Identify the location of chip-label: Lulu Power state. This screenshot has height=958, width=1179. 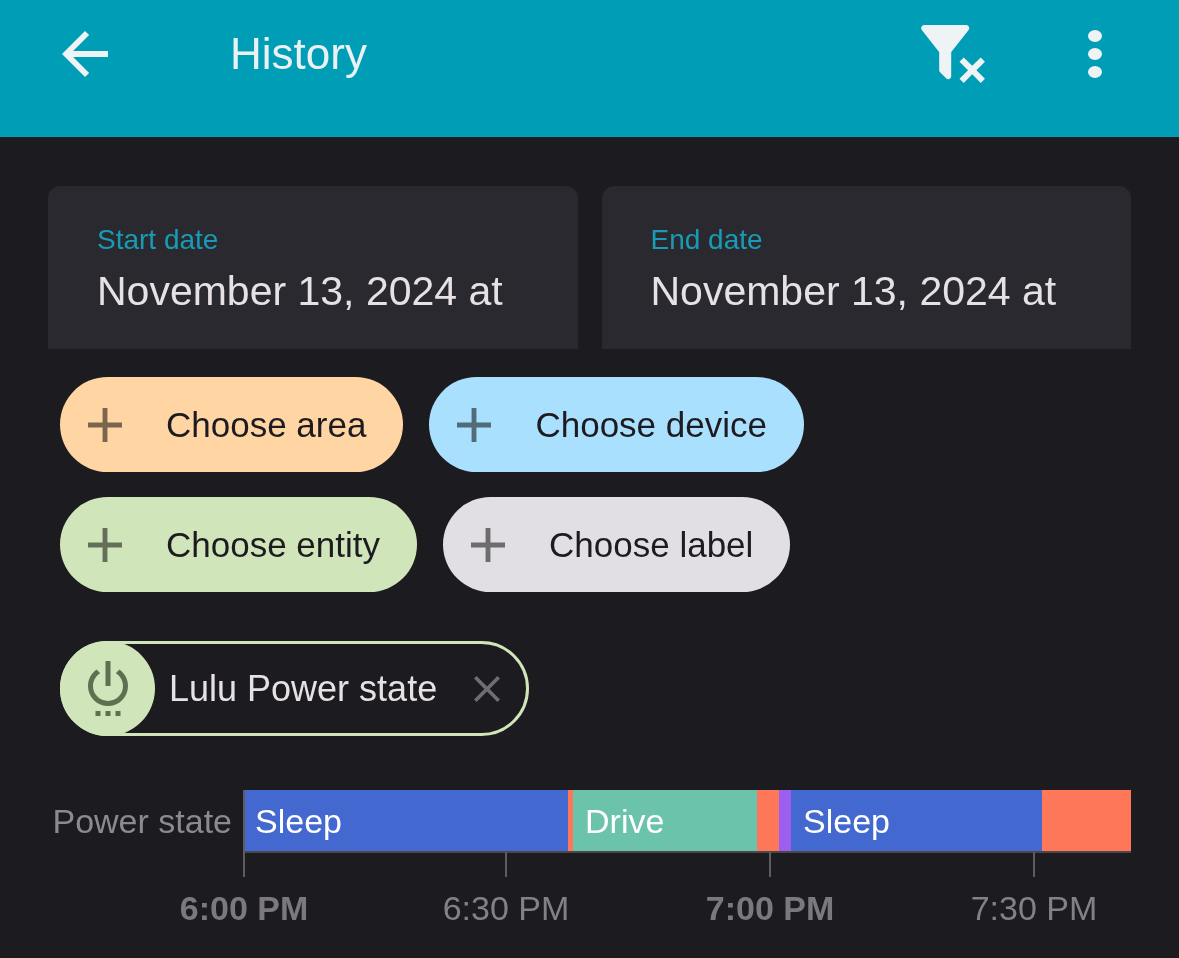
(303, 688).